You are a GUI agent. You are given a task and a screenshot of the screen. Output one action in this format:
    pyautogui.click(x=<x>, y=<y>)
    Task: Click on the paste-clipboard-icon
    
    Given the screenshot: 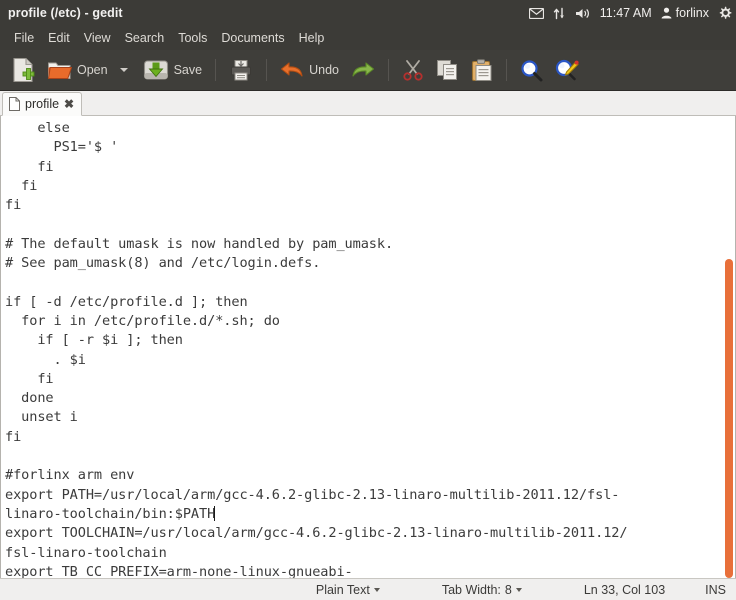 What is the action you would take?
    pyautogui.click(x=482, y=70)
    